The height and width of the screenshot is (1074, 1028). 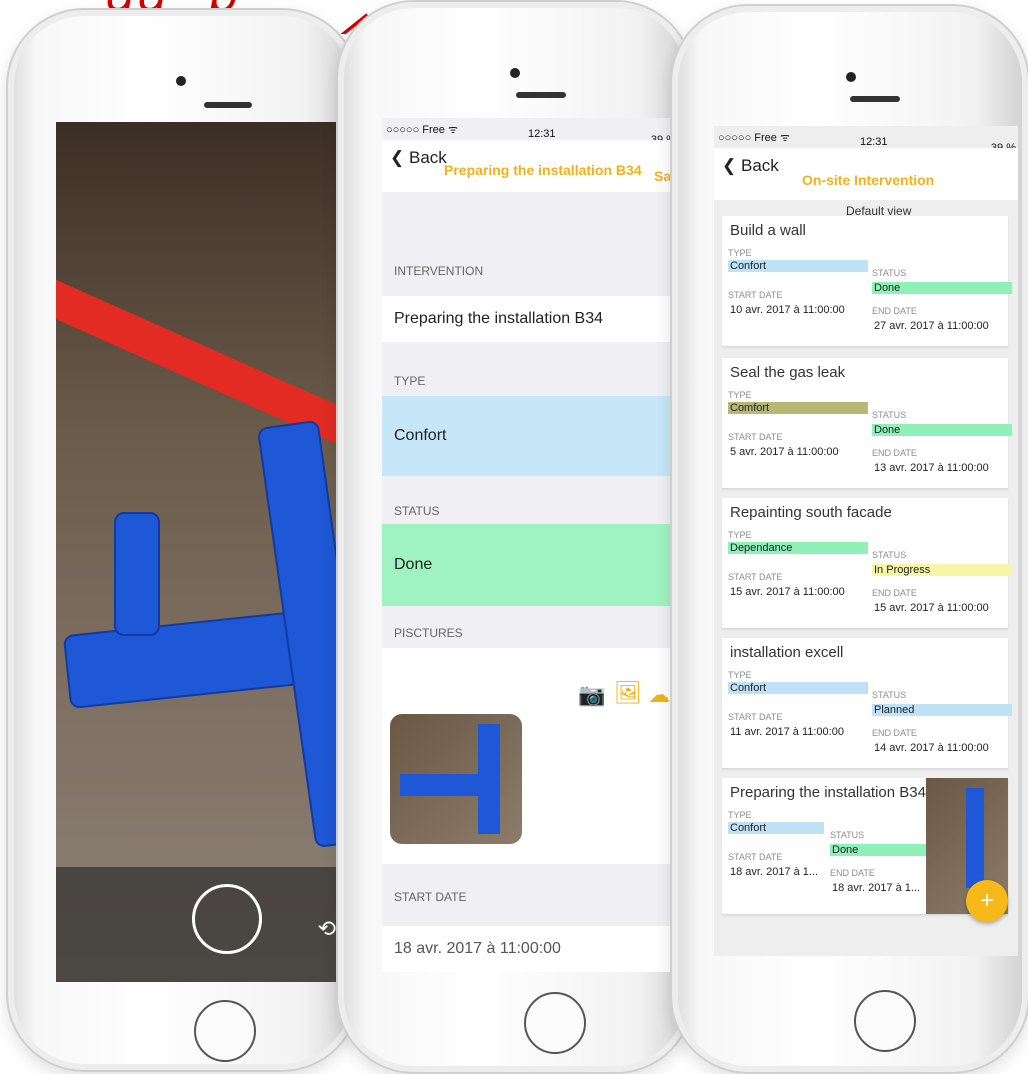 I want to click on shutter-button, so click(x=227, y=919).